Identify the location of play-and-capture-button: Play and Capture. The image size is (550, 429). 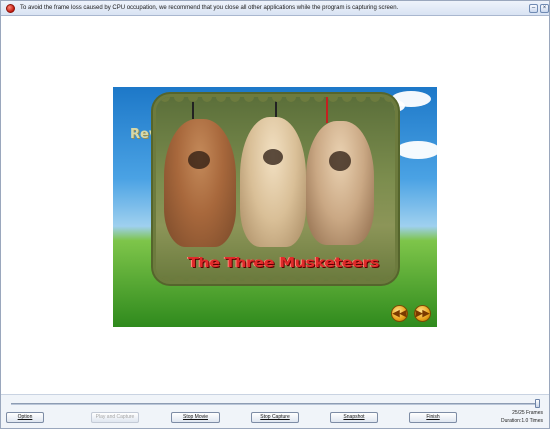
(115, 417).